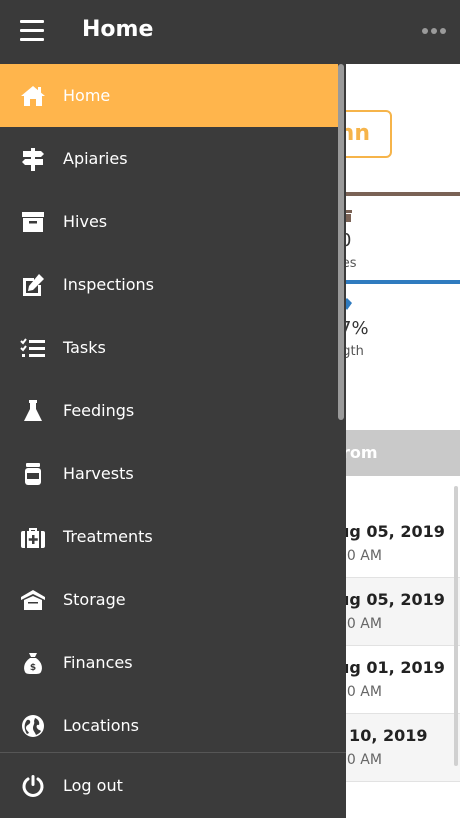 The width and height of the screenshot is (460, 818). What do you see at coordinates (169, 473) in the screenshot?
I see `drawer-item-harvests: Harvests` at bounding box center [169, 473].